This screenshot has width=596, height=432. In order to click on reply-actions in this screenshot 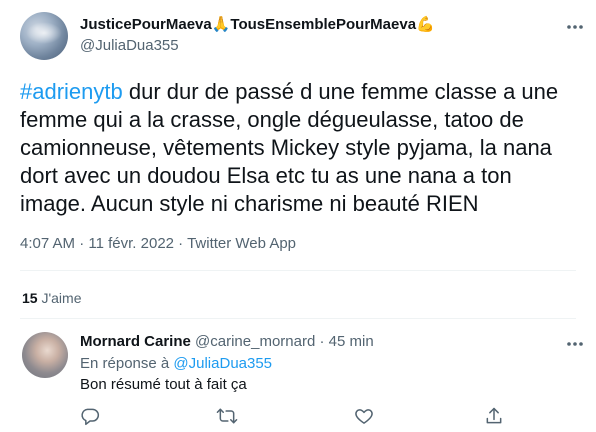, I will do `click(300, 417)`.